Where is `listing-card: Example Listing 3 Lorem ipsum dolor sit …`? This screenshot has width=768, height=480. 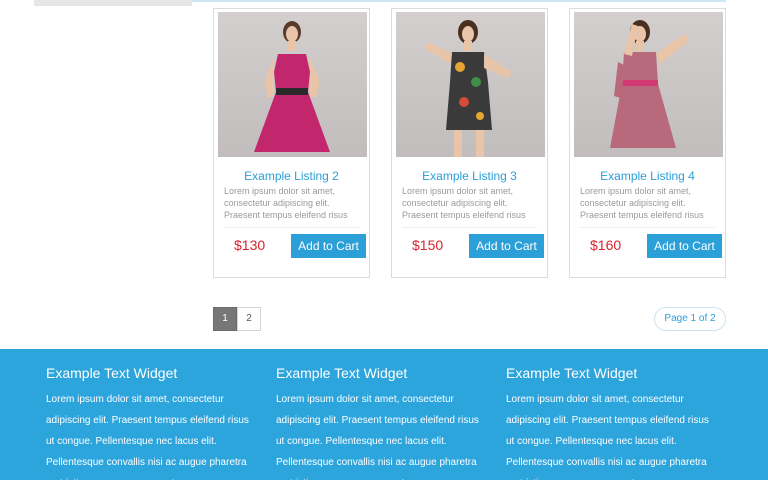 listing-card: Example Listing 3 Lorem ipsum dolor sit … is located at coordinates (469, 143).